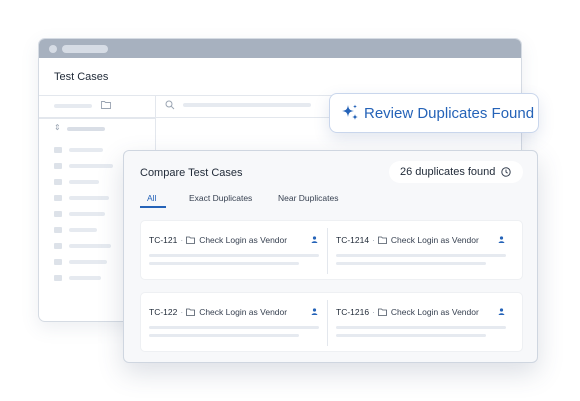 Image resolution: width=580 pixels, height=401 pixels. I want to click on sparkle-icon, so click(350, 112).